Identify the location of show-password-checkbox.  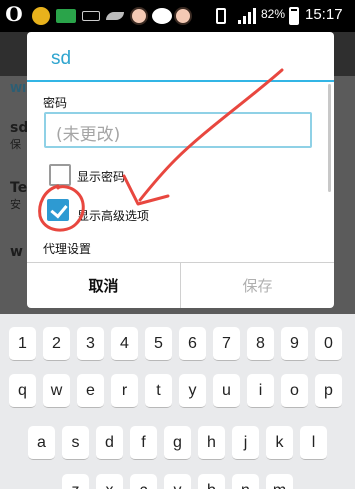
(60, 175).